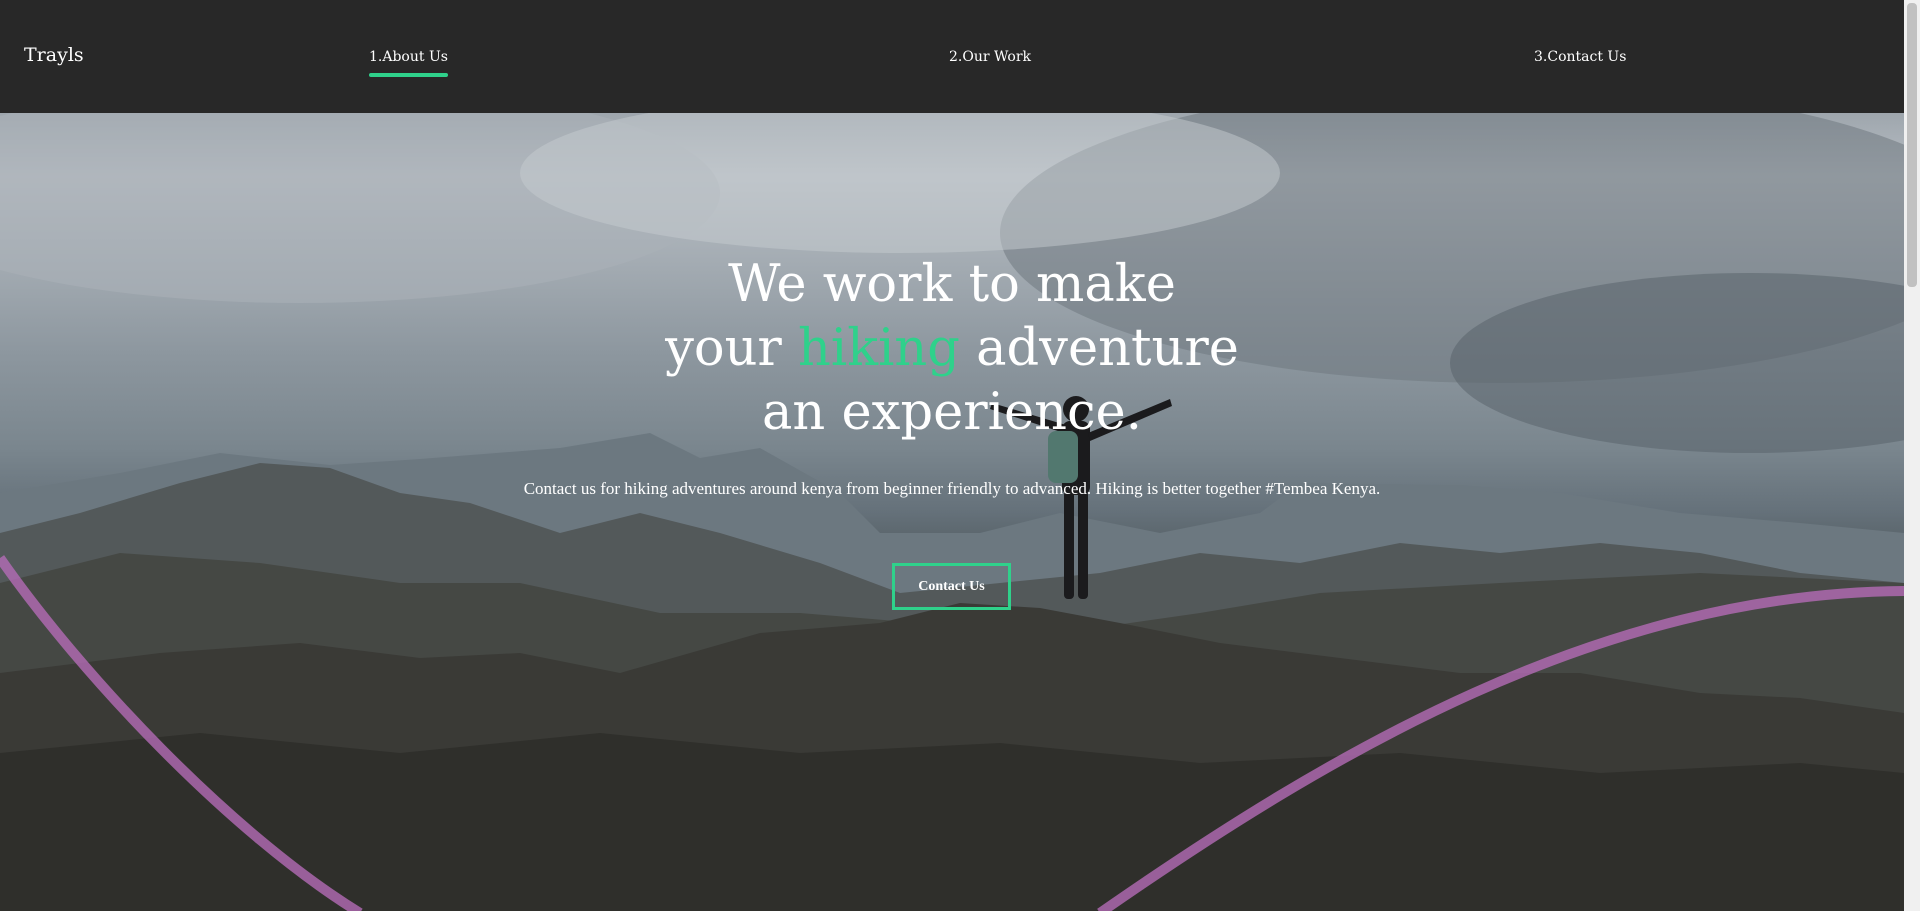 This screenshot has height=911, width=1920. What do you see at coordinates (1580, 57) in the screenshot?
I see `nav-link-contact-us: 3.Contact Us` at bounding box center [1580, 57].